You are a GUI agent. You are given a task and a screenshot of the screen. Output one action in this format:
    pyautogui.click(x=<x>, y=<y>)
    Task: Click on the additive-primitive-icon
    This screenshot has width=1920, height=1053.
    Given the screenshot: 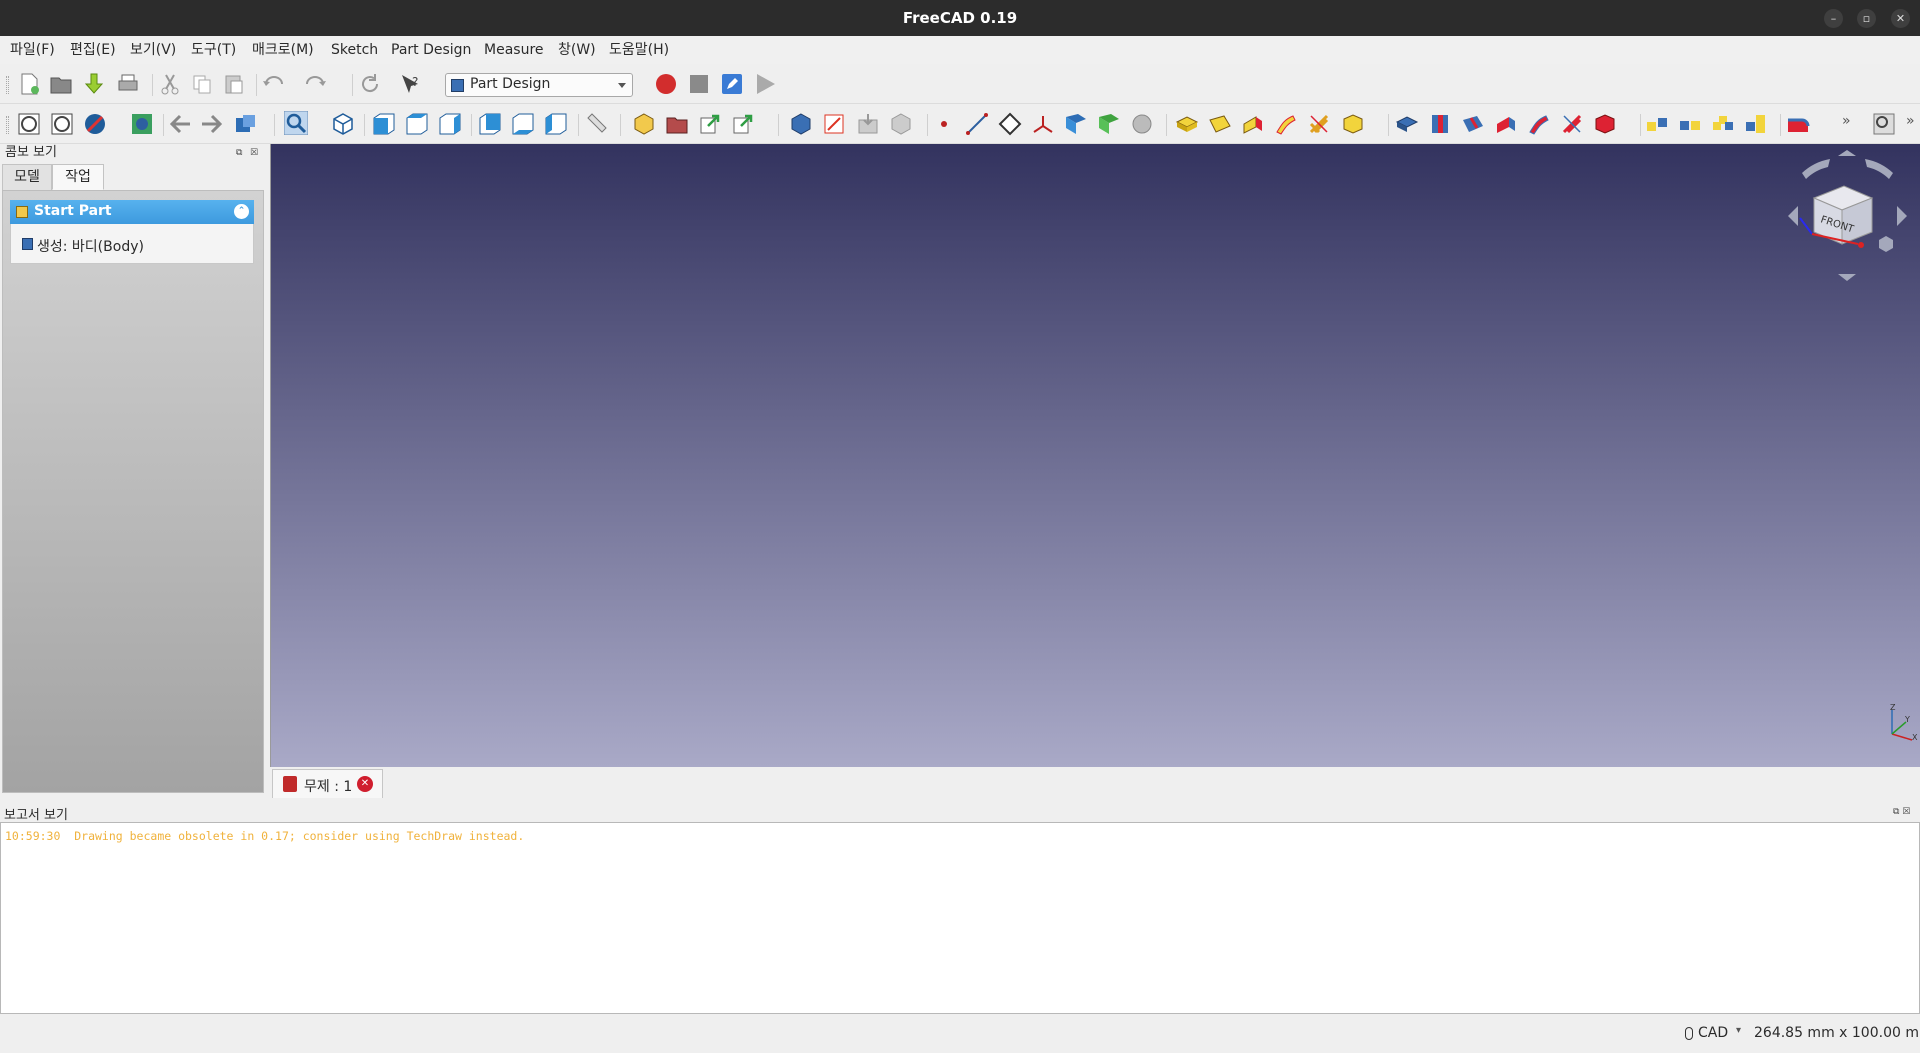 What is the action you would take?
    pyautogui.click(x=1353, y=124)
    